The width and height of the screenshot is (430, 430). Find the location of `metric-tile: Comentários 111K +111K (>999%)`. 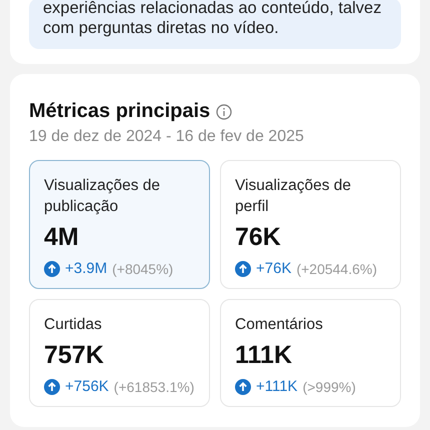

metric-tile: Comentários 111K +111K (>999%) is located at coordinates (310, 353).